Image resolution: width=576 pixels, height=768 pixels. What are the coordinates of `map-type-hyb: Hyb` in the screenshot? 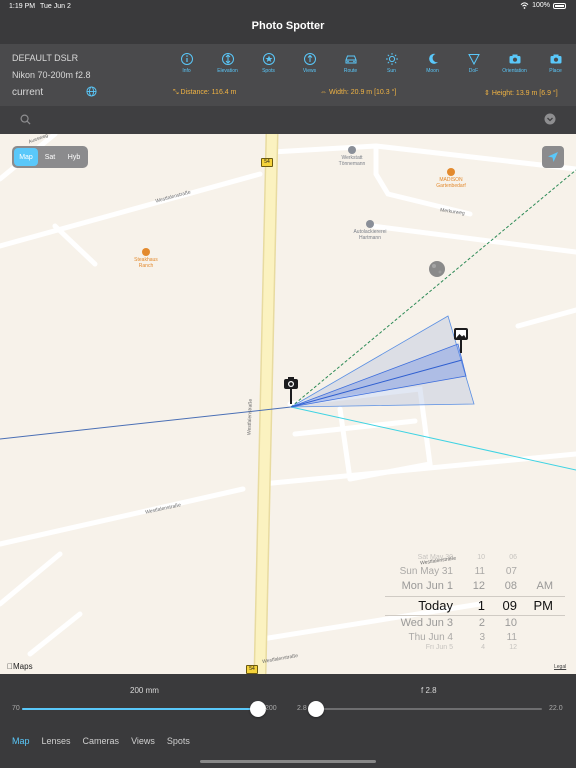 It's located at (74, 157).